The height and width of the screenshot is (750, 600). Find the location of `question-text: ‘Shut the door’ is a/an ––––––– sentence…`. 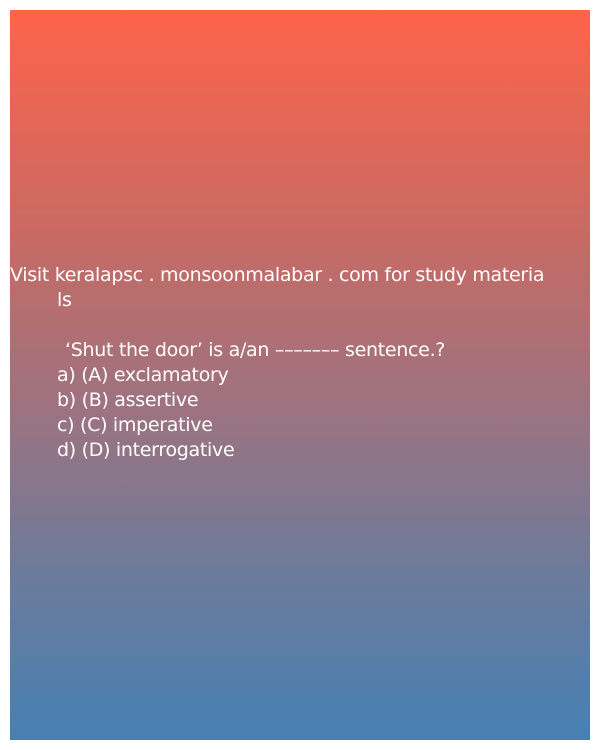

question-text: ‘Shut the door’ is a/an ––––––– sentence… is located at coordinates (255, 350).